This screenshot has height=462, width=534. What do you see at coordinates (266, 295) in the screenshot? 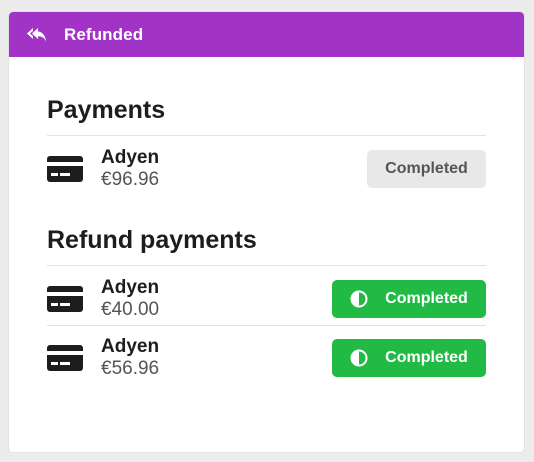
I see `refund-payment-row: Adyen €40.00 Completed` at bounding box center [266, 295].